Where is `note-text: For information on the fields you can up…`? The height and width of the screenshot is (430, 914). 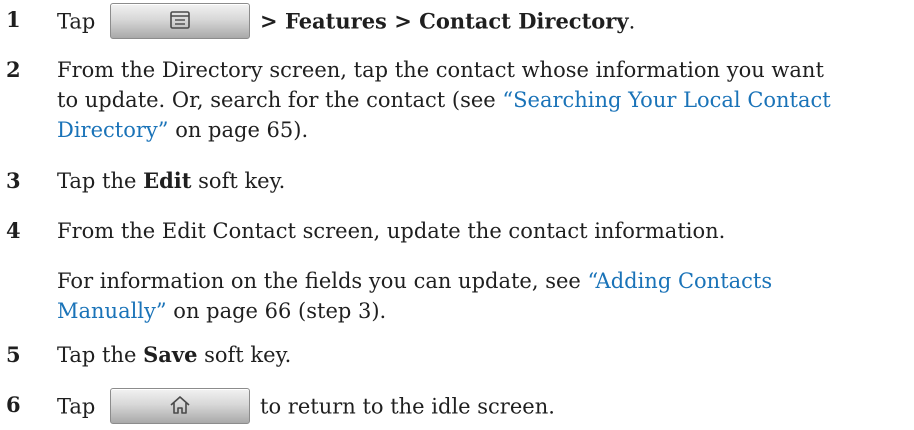
note-text: For information on the fields you can up… is located at coordinates (322, 281).